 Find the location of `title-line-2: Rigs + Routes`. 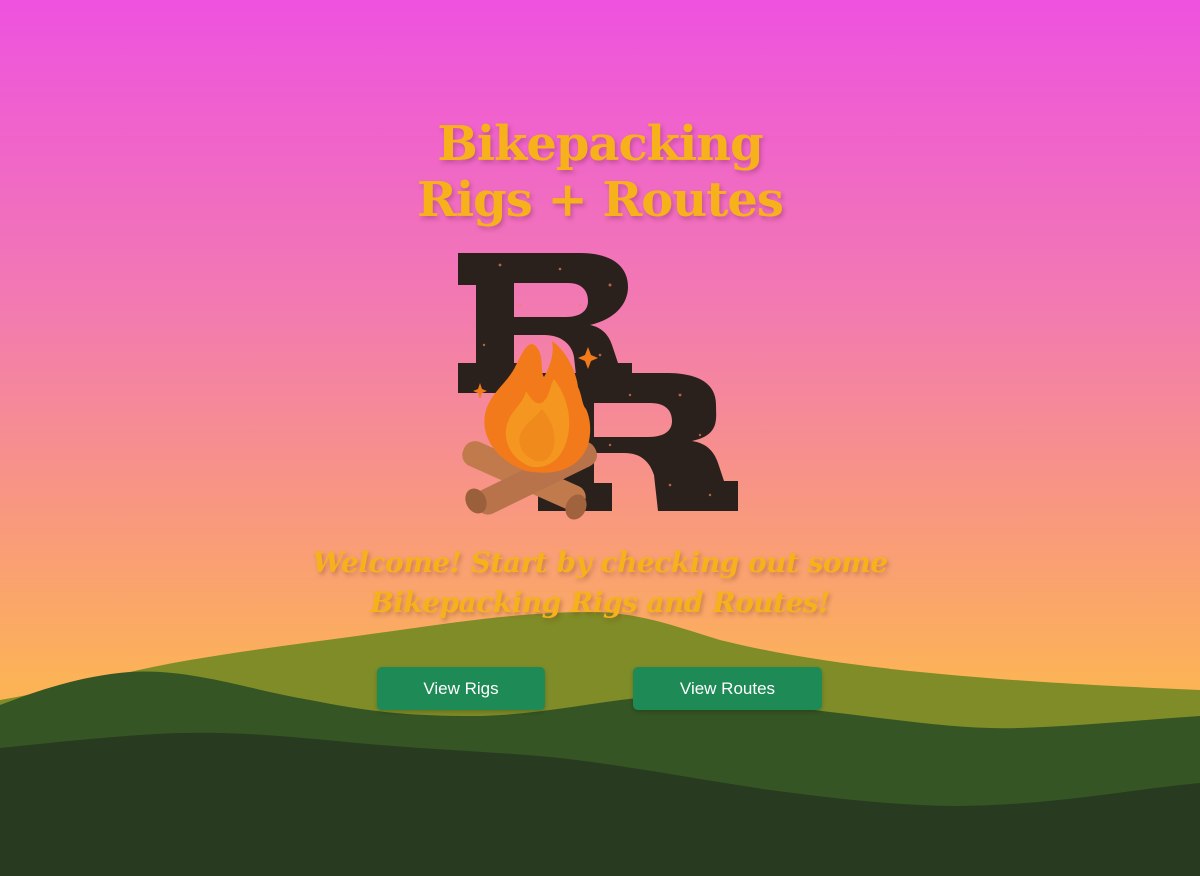

title-line-2: Rigs + Routes is located at coordinates (600, 200).